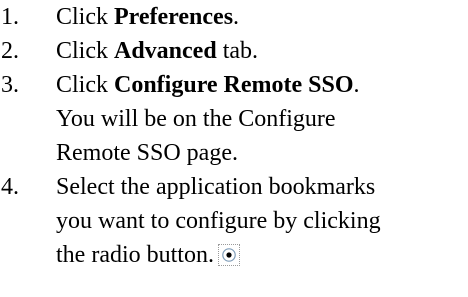  What do you see at coordinates (218, 221) in the screenshot?
I see `step-text-line: you want to configure by clicking` at bounding box center [218, 221].